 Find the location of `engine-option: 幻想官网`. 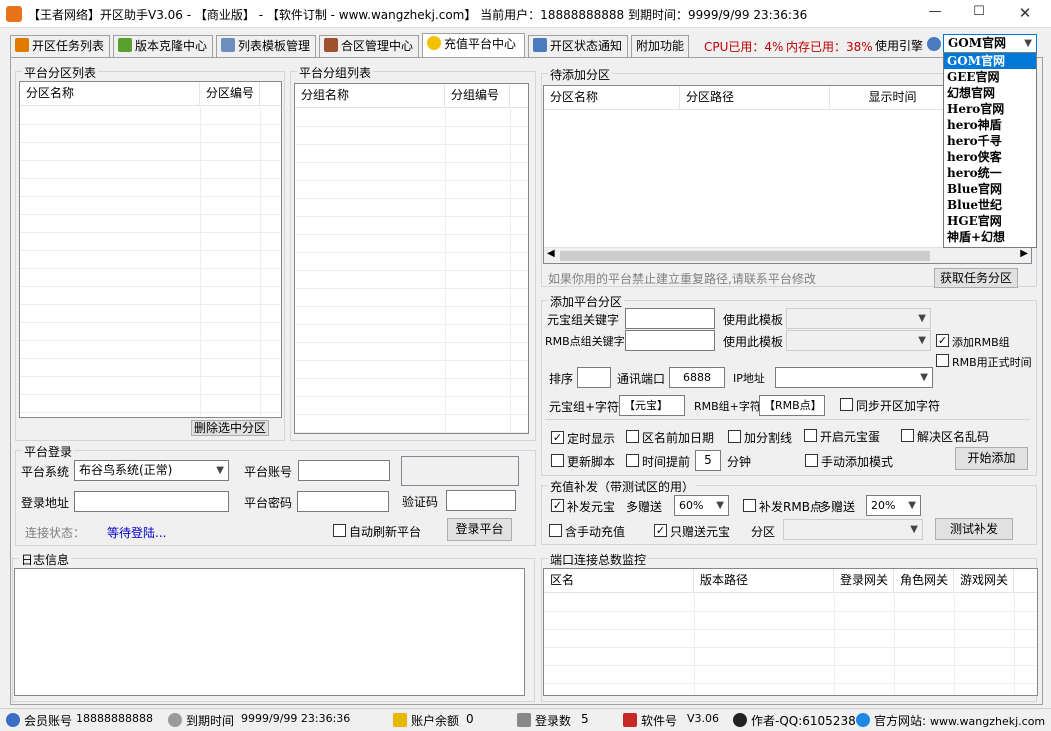

engine-option: 幻想官网 is located at coordinates (990, 93).